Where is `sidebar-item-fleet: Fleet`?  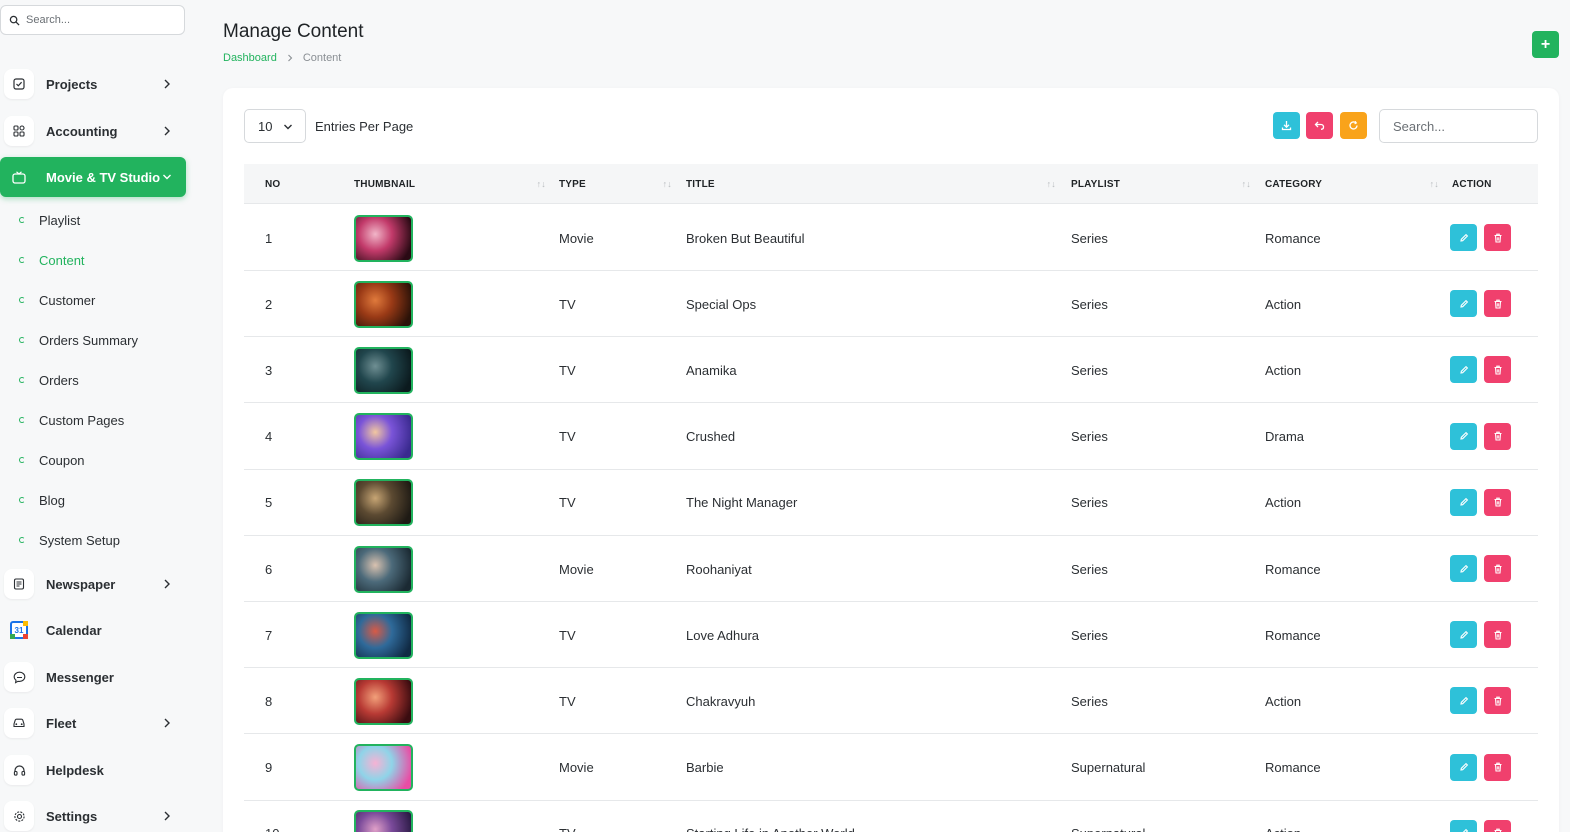
sidebar-item-fleet: Fleet is located at coordinates (93, 723).